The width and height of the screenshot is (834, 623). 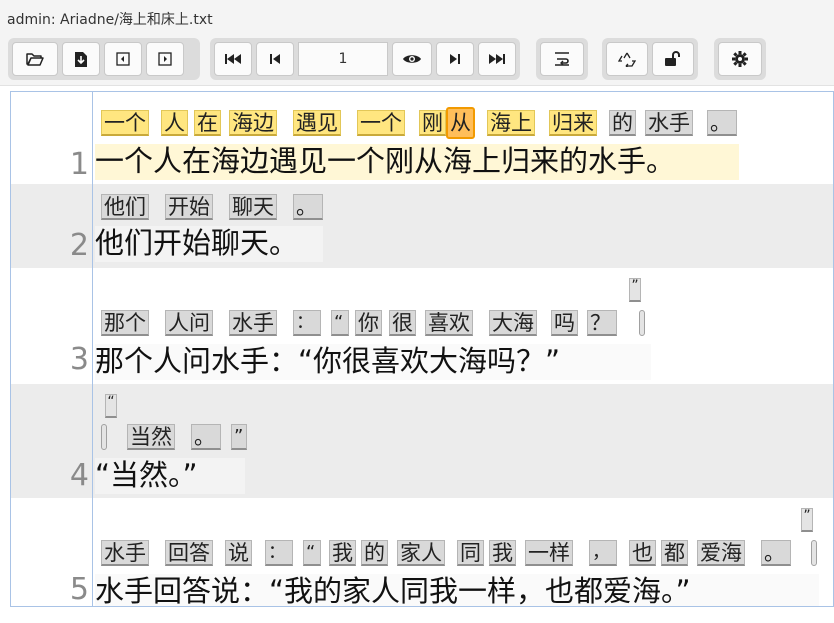 I want to click on sentence-text: 他们开始聊天。, so click(x=209, y=244).